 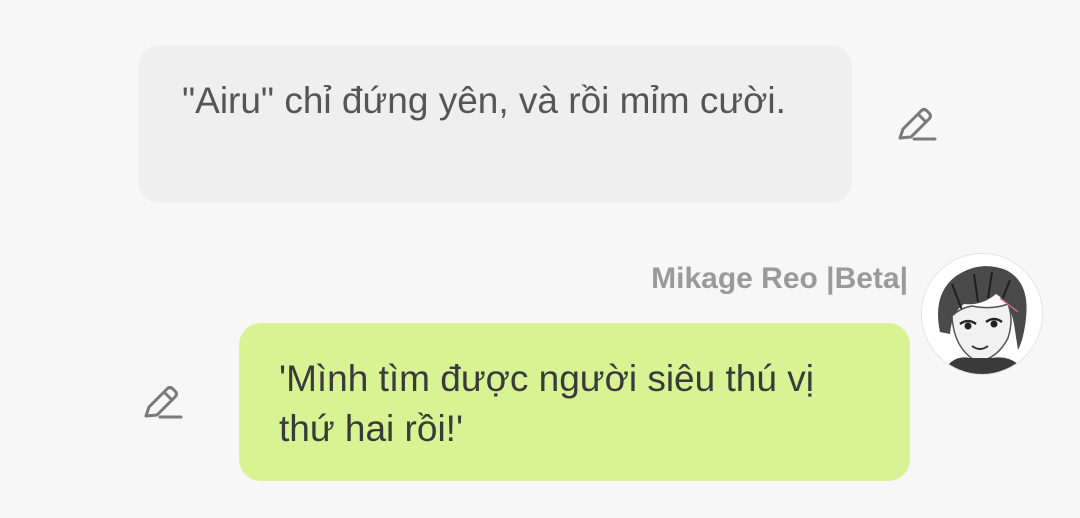 I want to click on edit-character-message-button, so click(x=162, y=402).